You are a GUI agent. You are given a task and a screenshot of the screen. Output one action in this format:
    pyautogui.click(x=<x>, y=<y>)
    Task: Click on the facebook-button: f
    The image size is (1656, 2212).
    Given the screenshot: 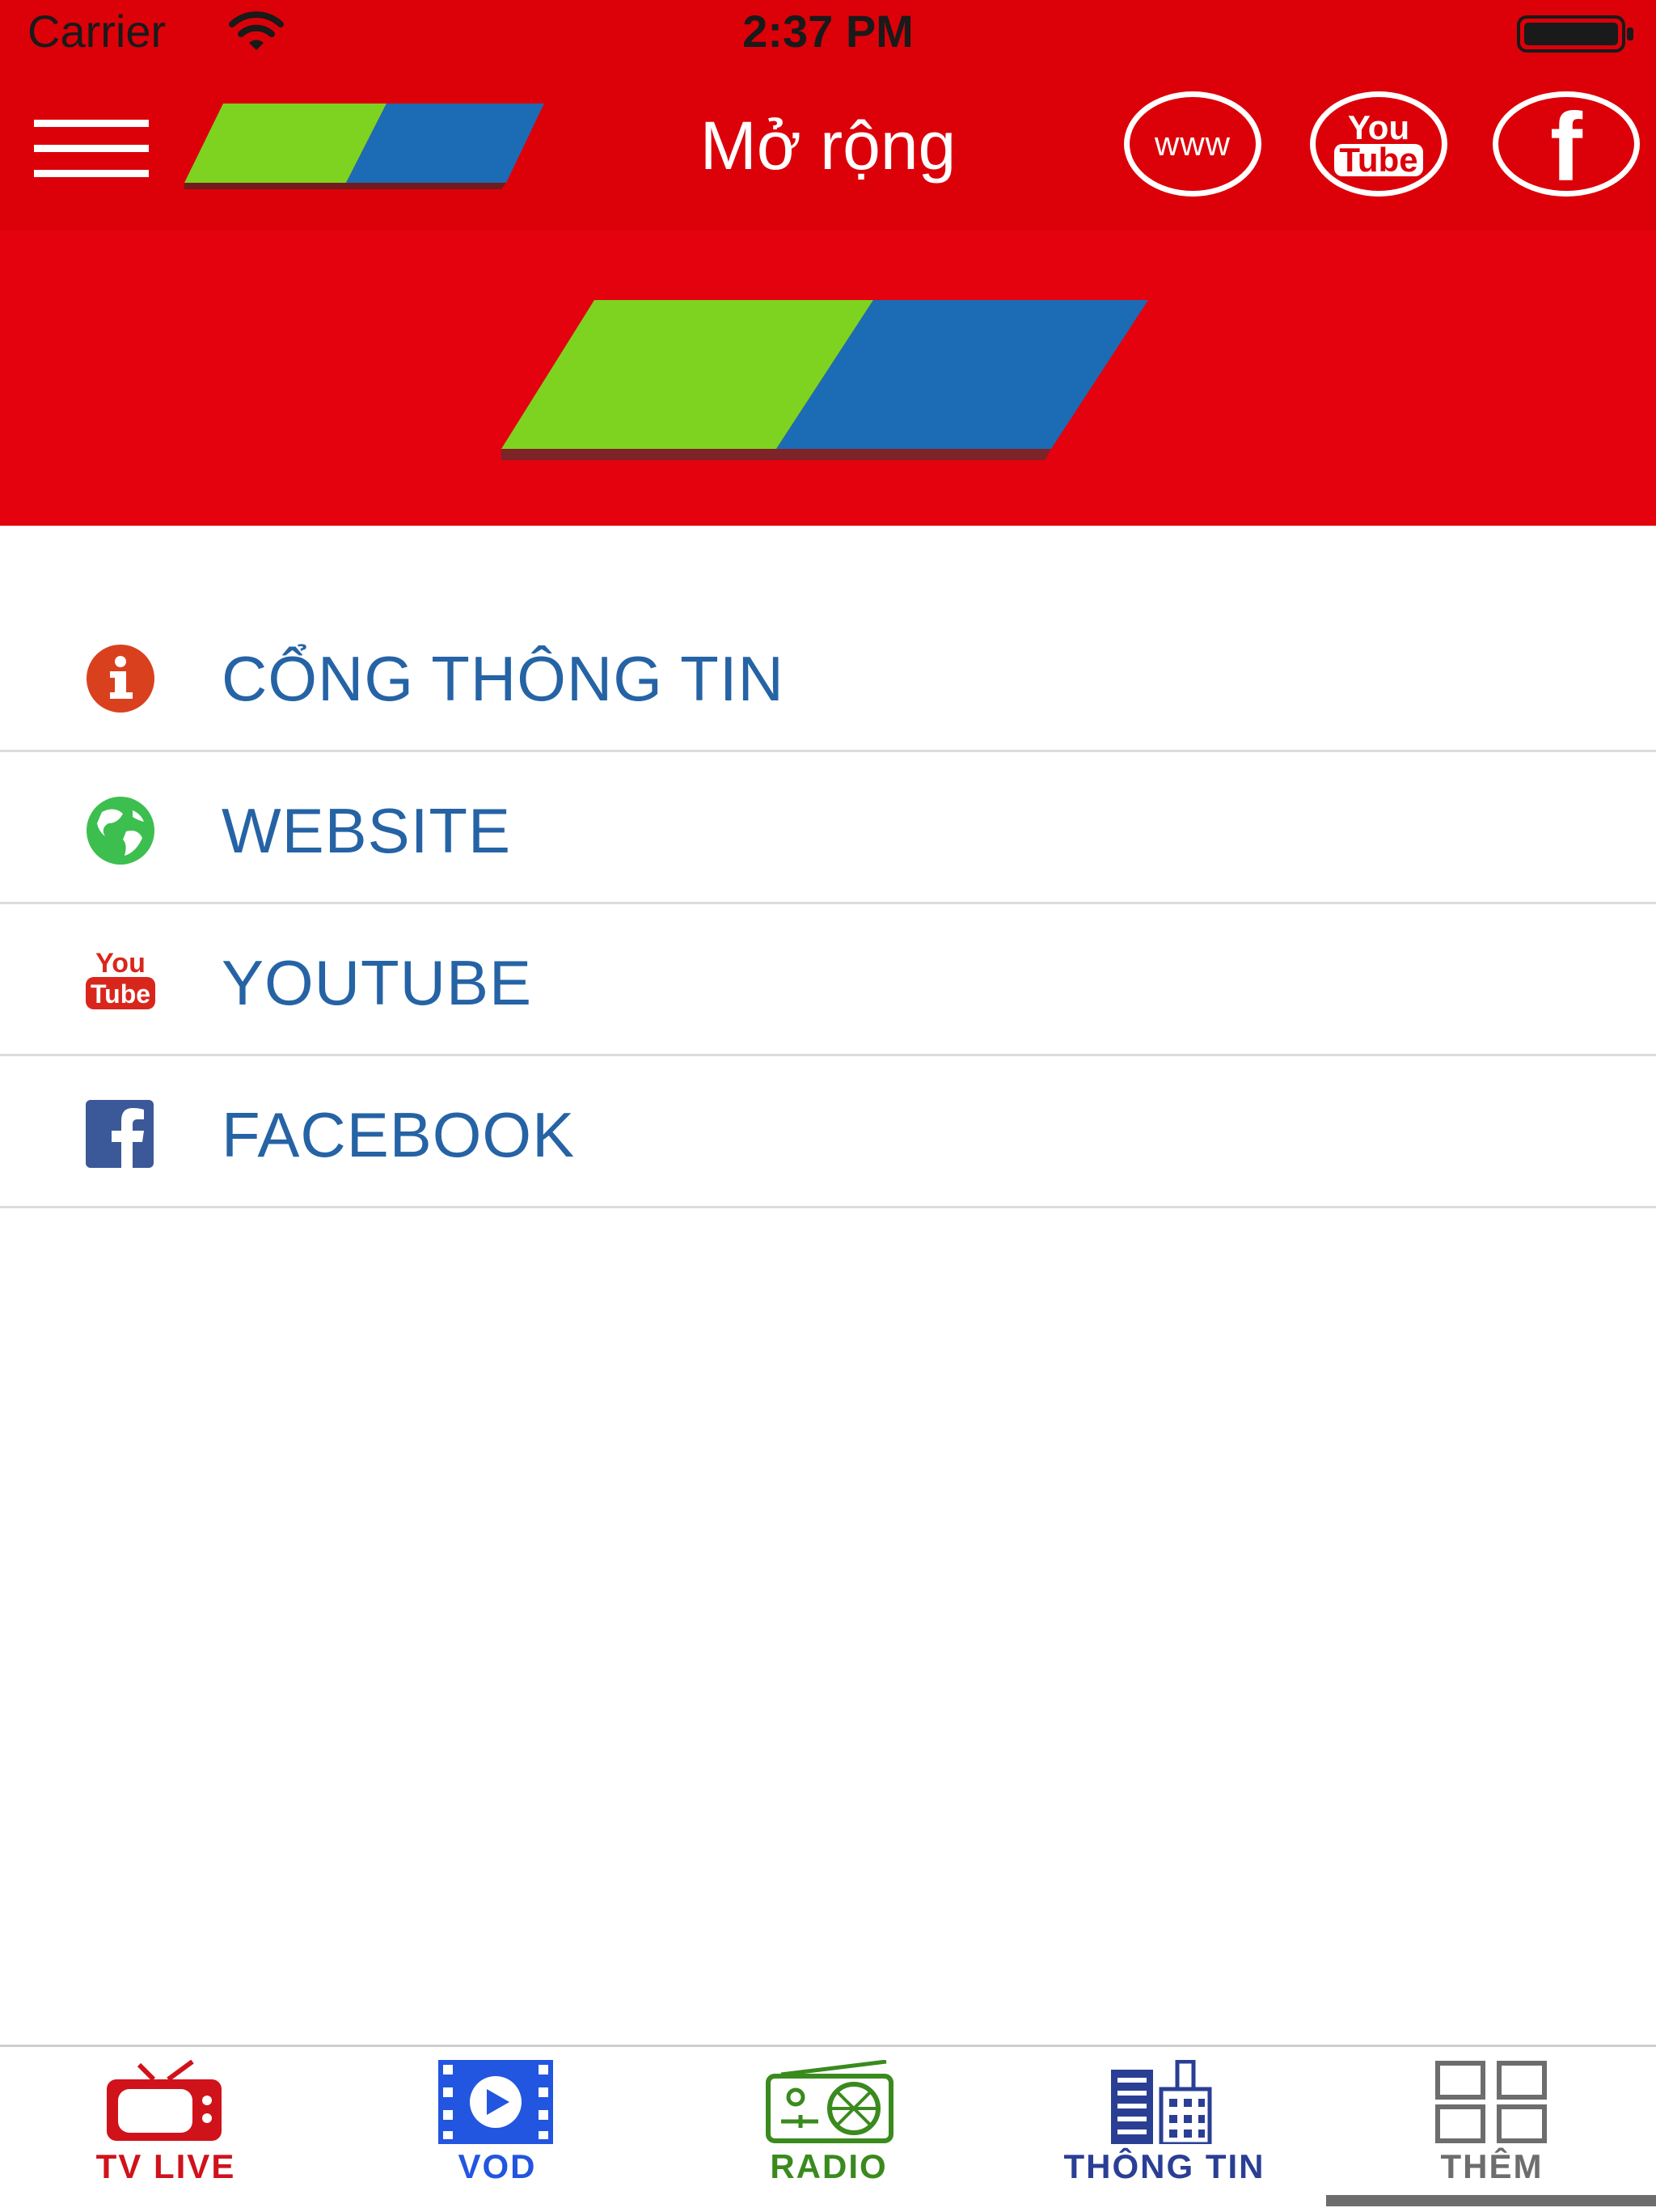 What is the action you would take?
    pyautogui.click(x=1566, y=144)
    